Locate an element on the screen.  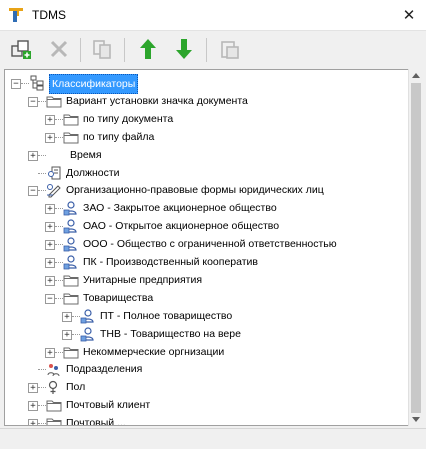
tree-item: + ПК - Производственный кооператив is located at coordinates (205, 262).